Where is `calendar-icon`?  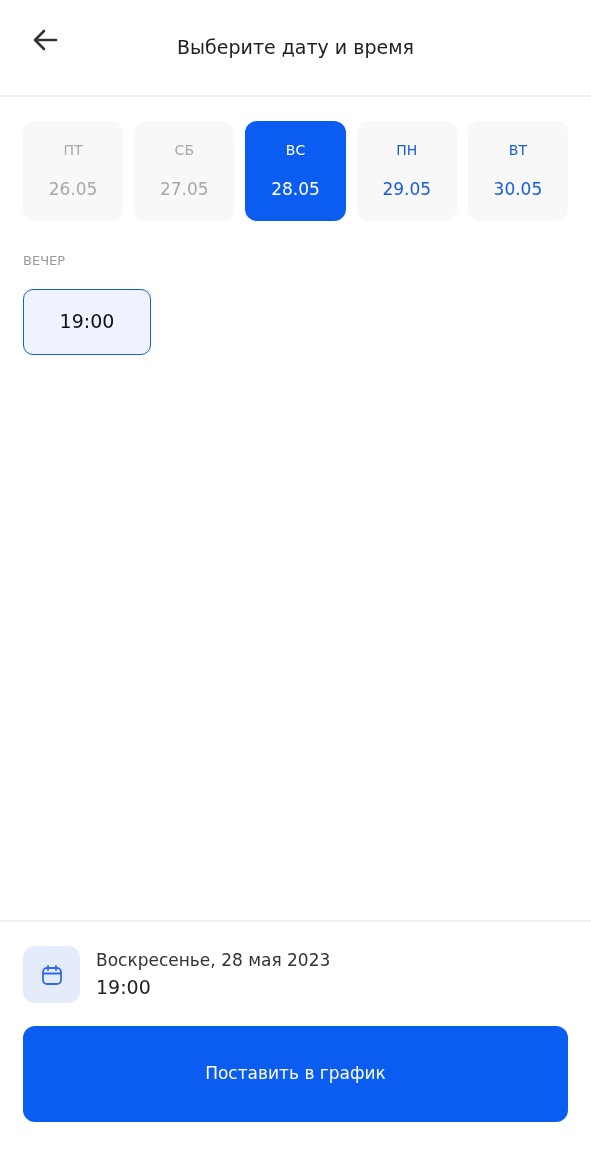
calendar-icon is located at coordinates (51, 974).